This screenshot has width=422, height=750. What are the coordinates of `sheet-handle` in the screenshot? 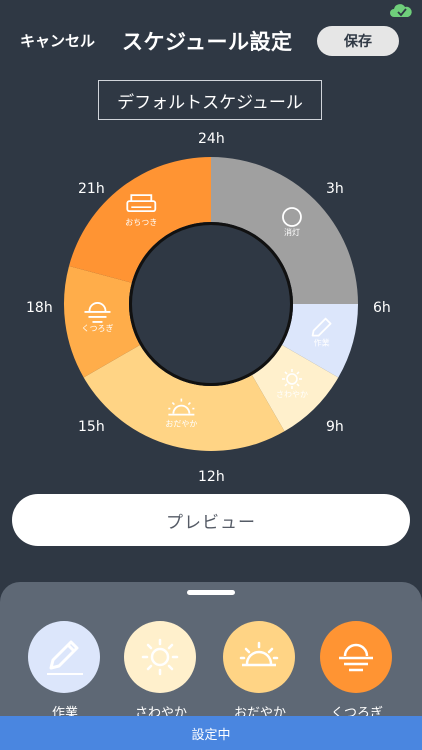 It's located at (211, 592).